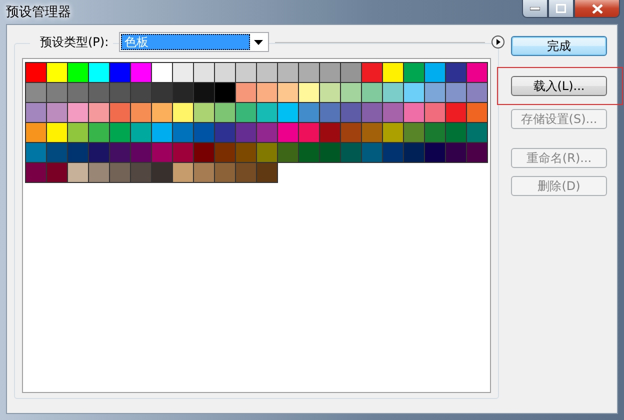 This screenshot has height=420, width=624. What do you see at coordinates (597, 9) in the screenshot?
I see `close-button` at bounding box center [597, 9].